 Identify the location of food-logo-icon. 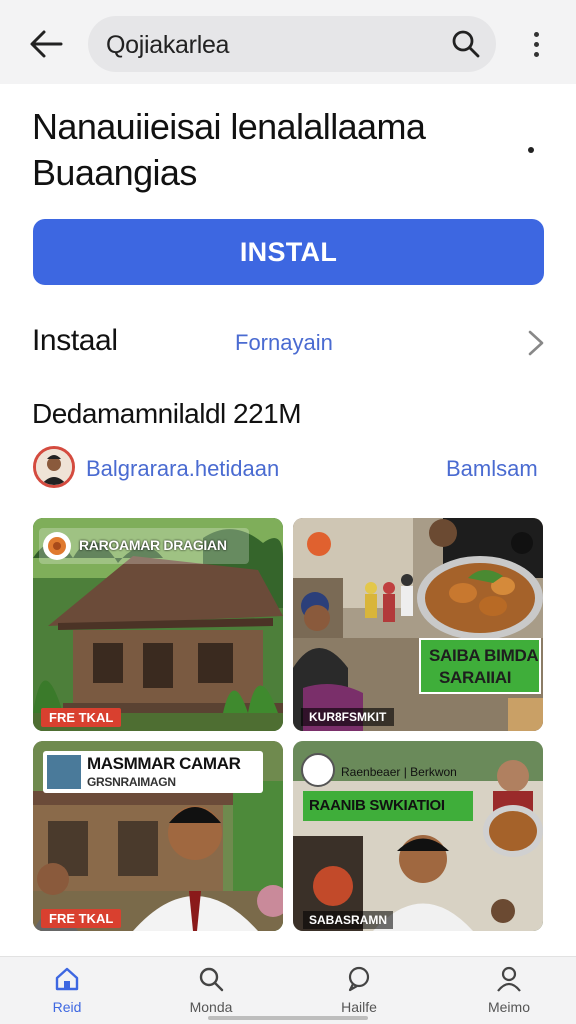
(57, 546).